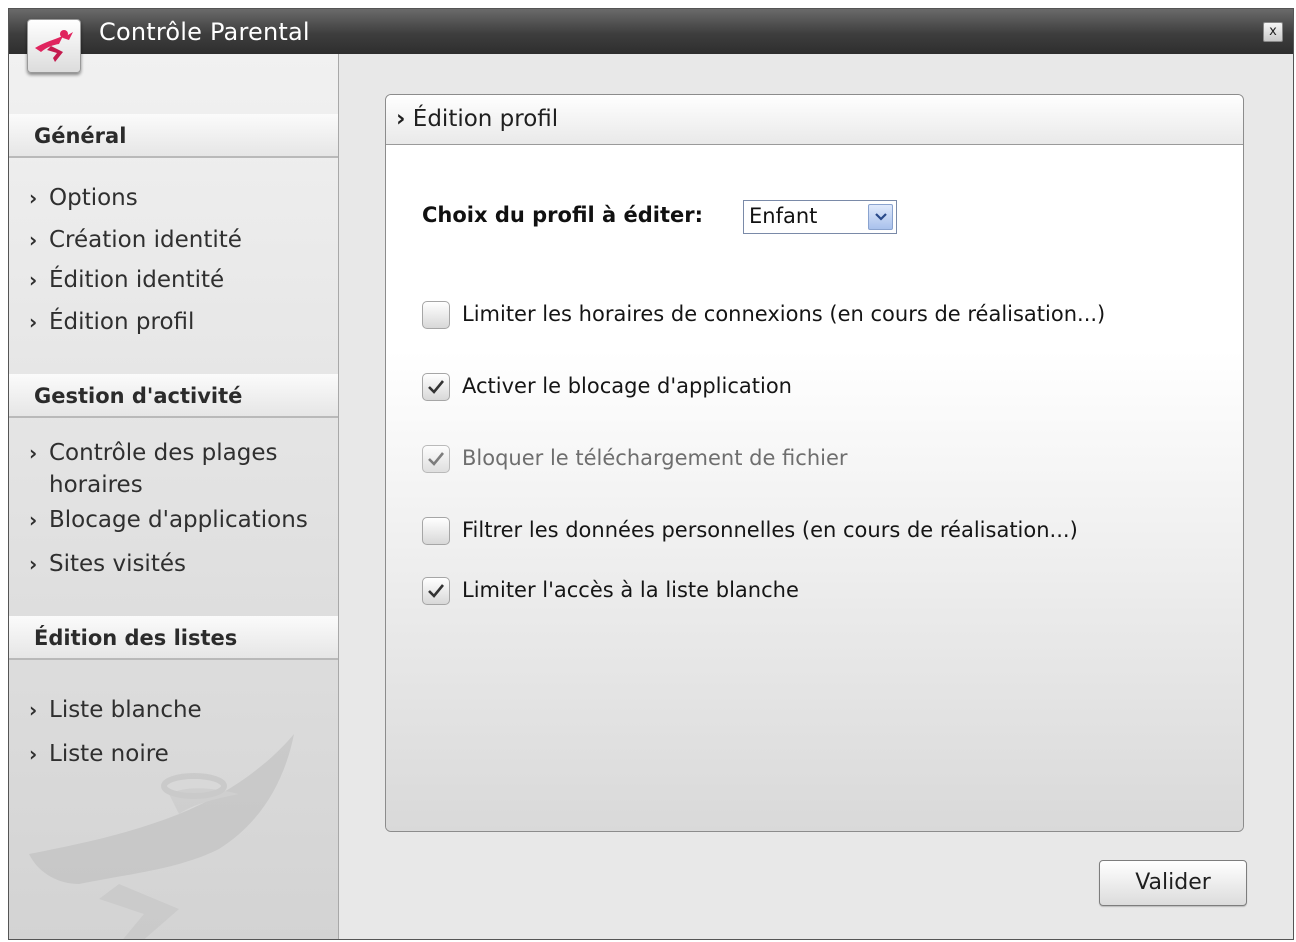  Describe the element at coordinates (814, 120) in the screenshot. I see `panel-header: › Édition profil` at that location.